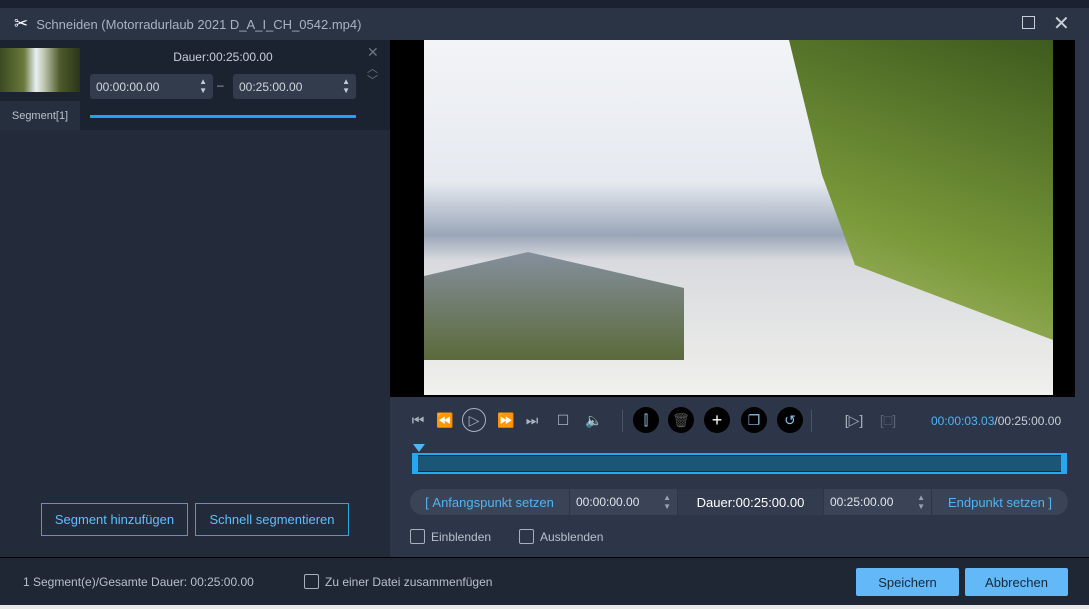 This screenshot has width=1089, height=609. Describe the element at coordinates (418, 420) in the screenshot. I see `skip-start-icon: ⏮` at that location.